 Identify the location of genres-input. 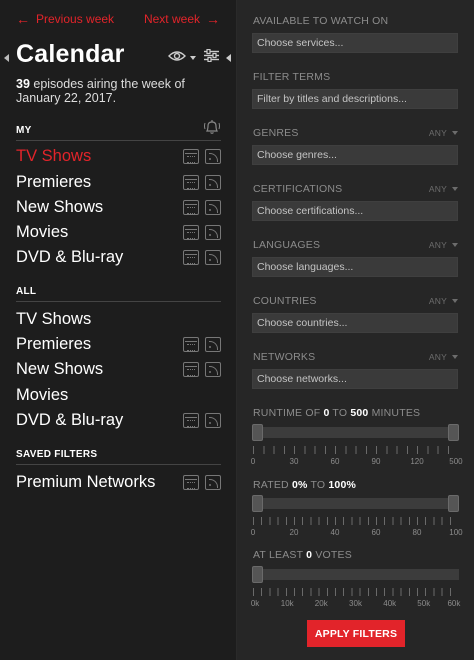
(355, 155).